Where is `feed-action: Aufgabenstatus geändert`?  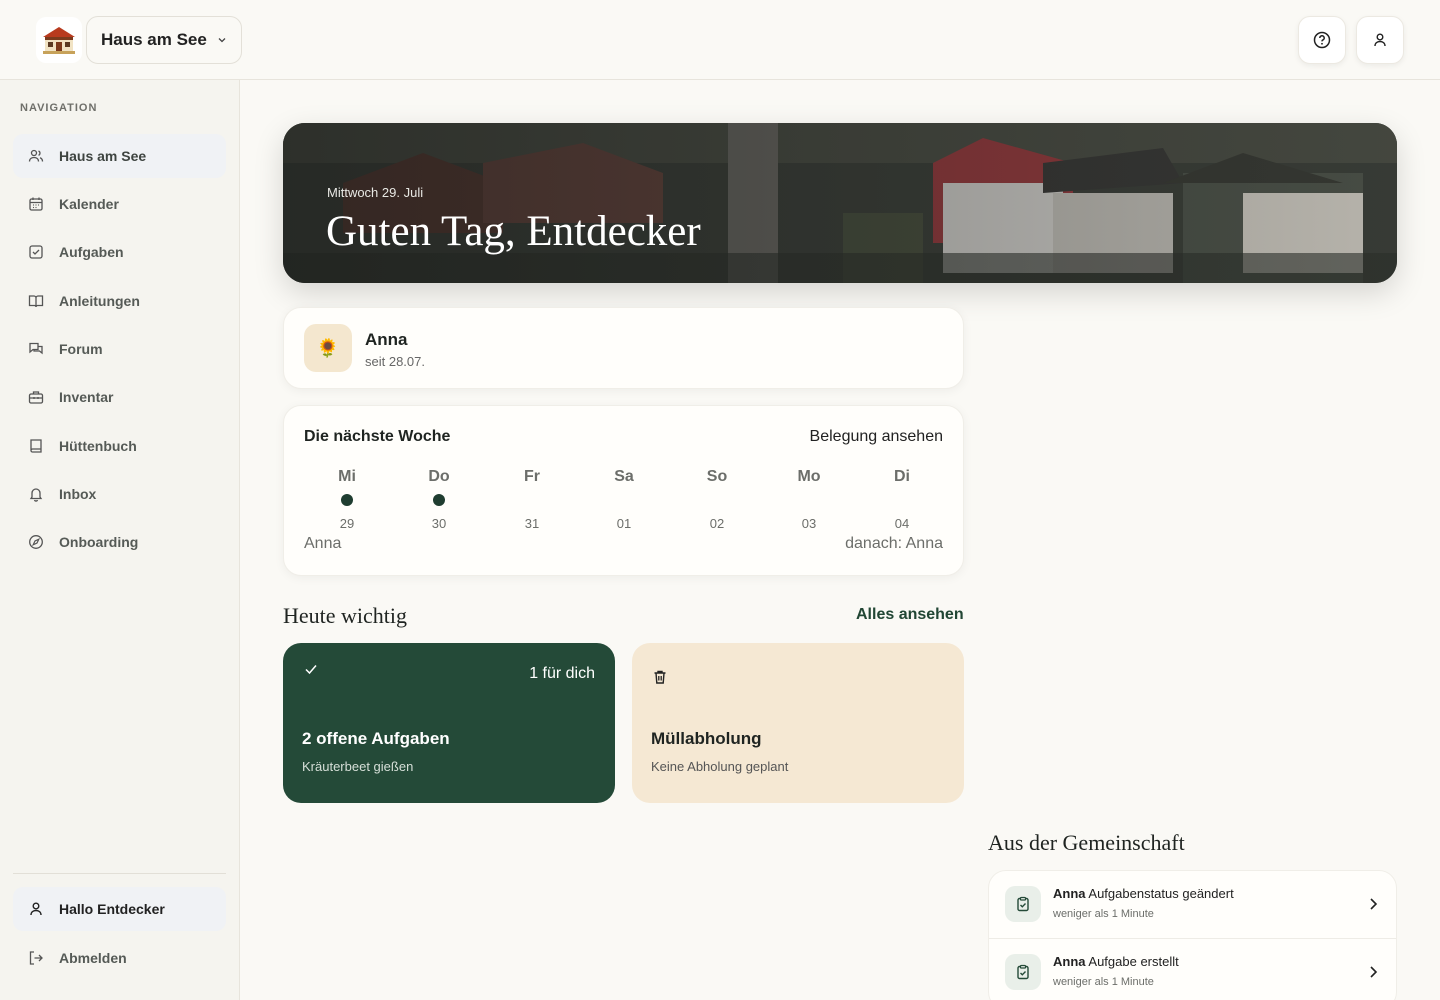 feed-action: Aufgabenstatus geändert is located at coordinates (1161, 893).